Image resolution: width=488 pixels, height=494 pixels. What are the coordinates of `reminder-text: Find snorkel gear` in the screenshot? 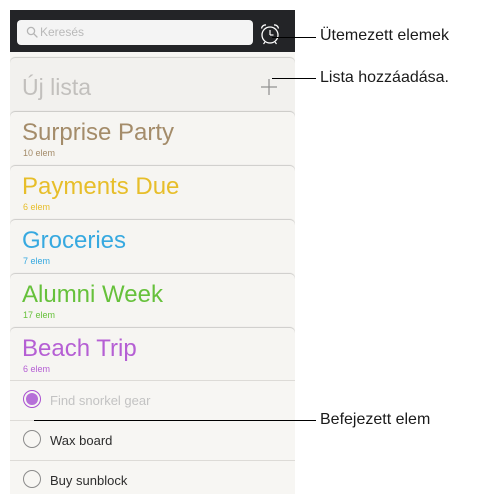 It's located at (100, 400).